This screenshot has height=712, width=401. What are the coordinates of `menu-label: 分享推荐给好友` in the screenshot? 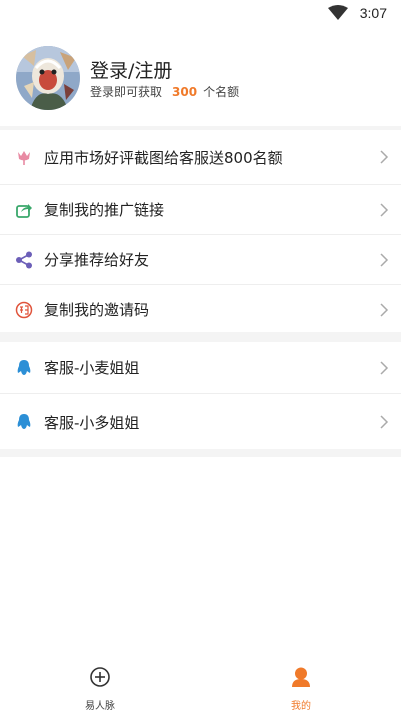 It's located at (97, 260).